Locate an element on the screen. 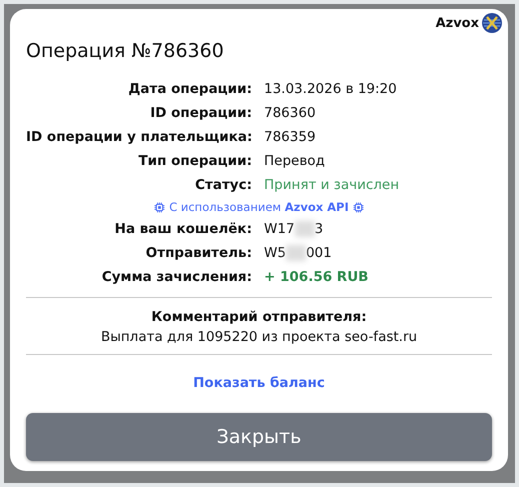 Image resolution: width=519 pixels, height=487 pixels. globe-logo-icon is located at coordinates (492, 23).